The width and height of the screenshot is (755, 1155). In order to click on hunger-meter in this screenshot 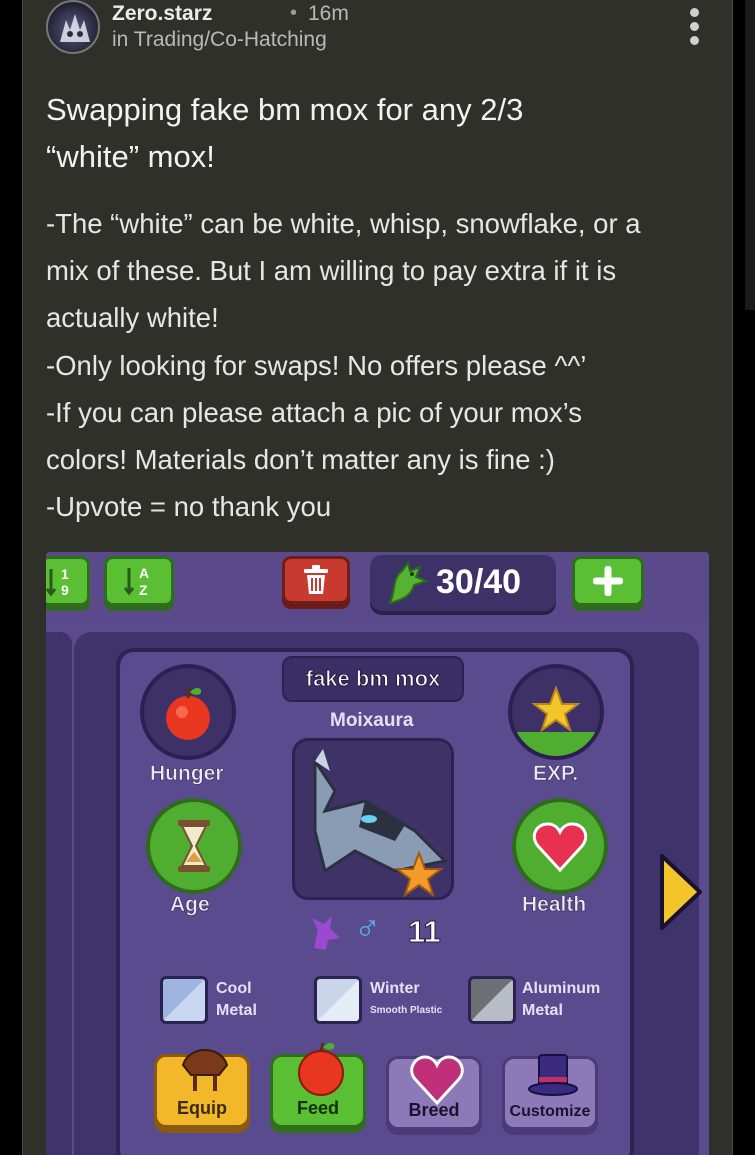, I will do `click(188, 712)`.